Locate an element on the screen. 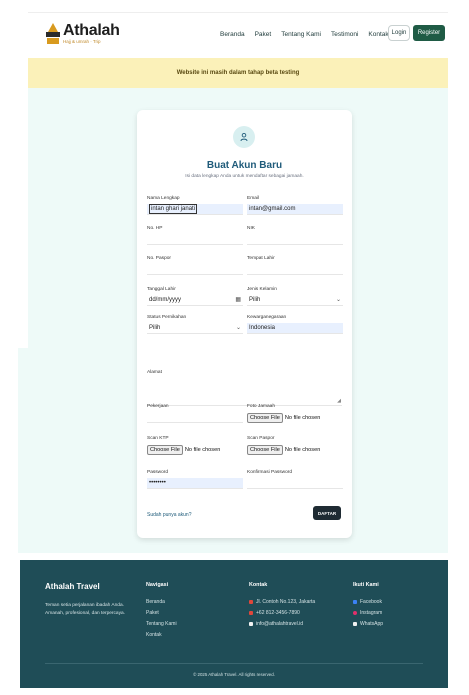 This screenshot has height=695, width=469. footer-social-facebook: Facebook is located at coordinates (368, 601).